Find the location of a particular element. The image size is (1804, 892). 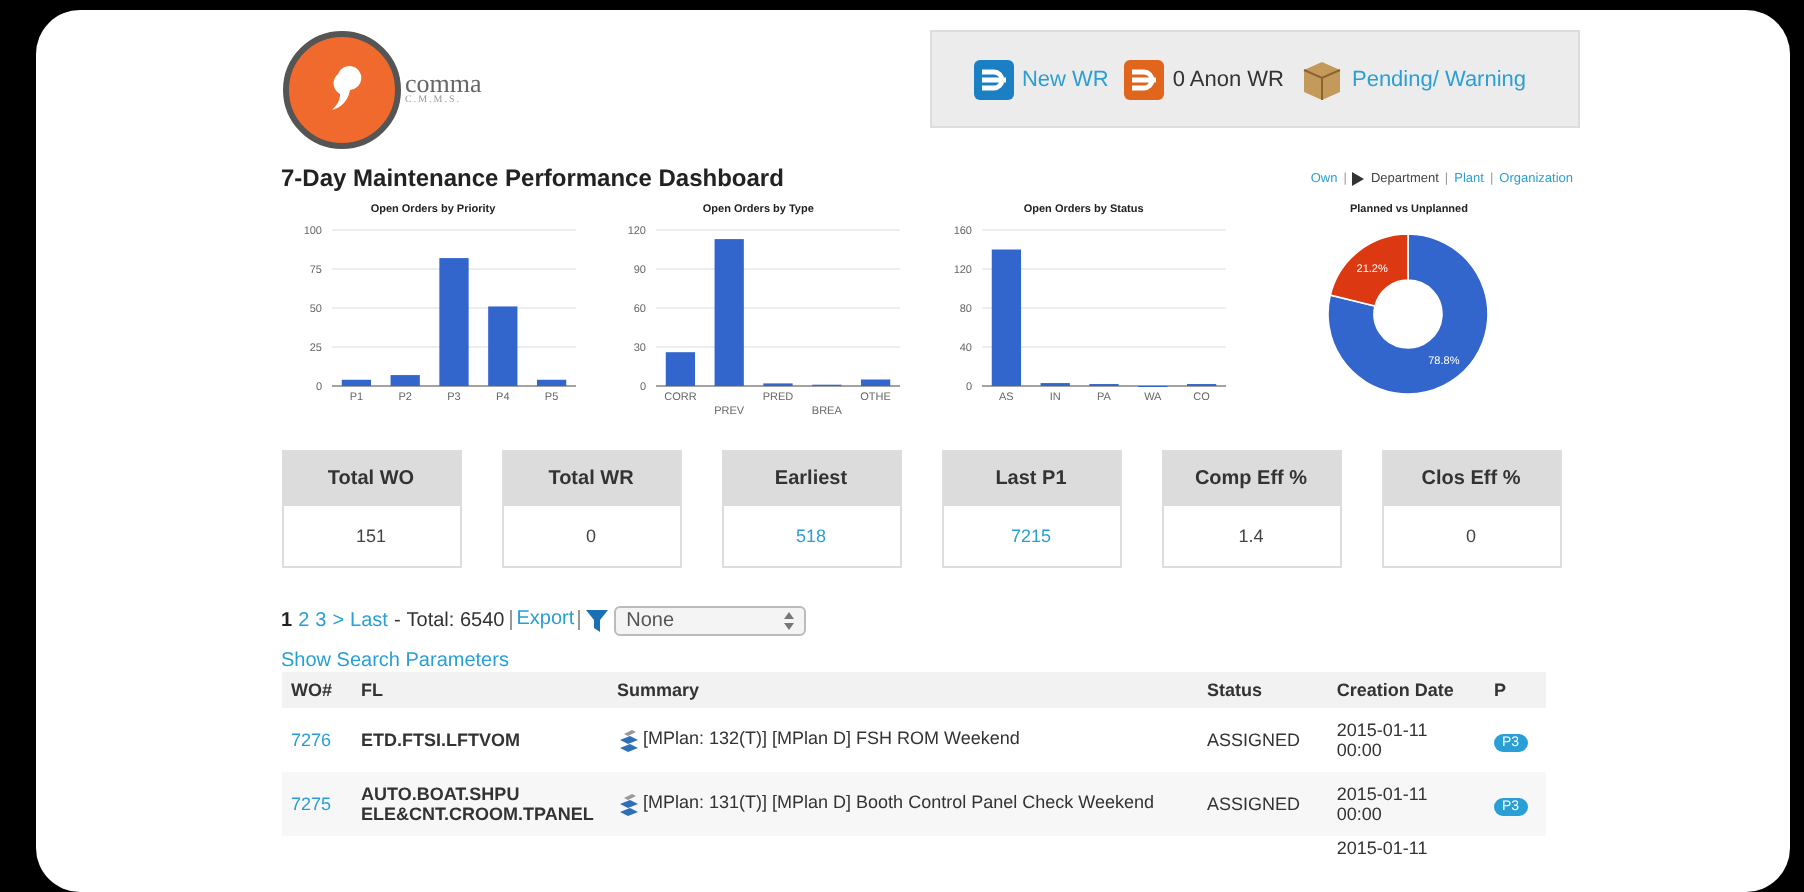

play-icon is located at coordinates (1358, 178).